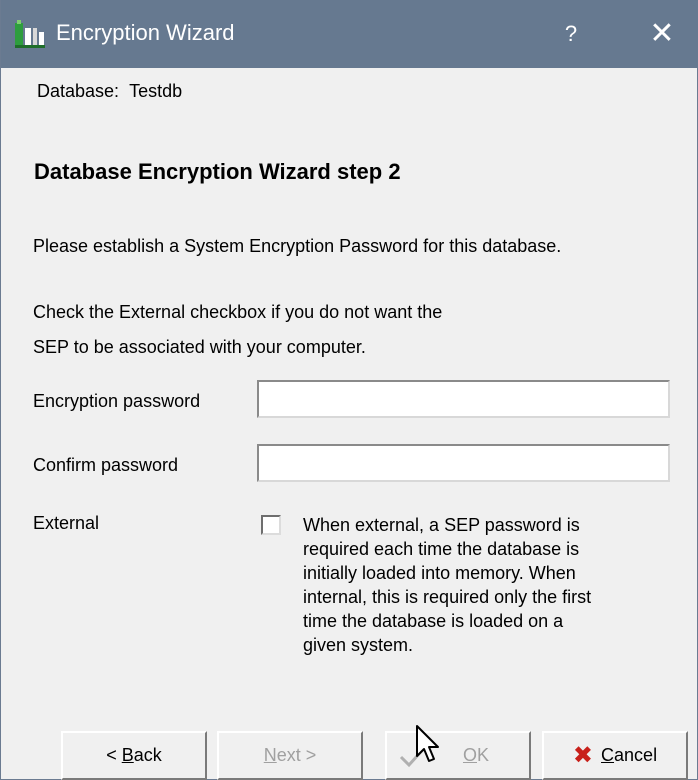 Image resolution: width=698 pixels, height=780 pixels. What do you see at coordinates (199, 347) in the screenshot?
I see `instruction-line-3: SEP to be associated with your computer.` at bounding box center [199, 347].